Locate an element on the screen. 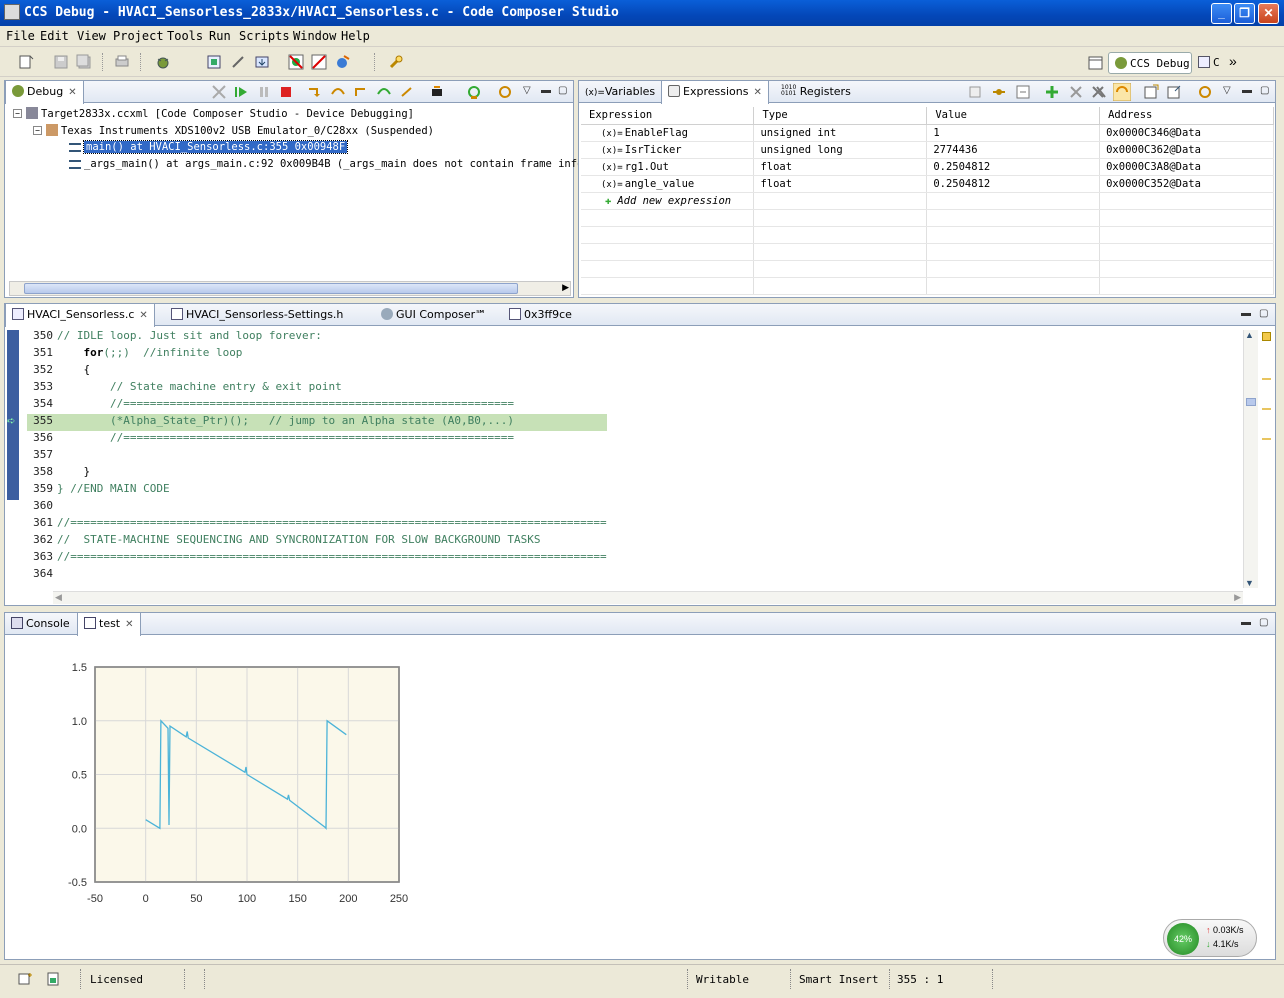 The width and height of the screenshot is (1284, 998). menu-view: View is located at coordinates (91, 36).